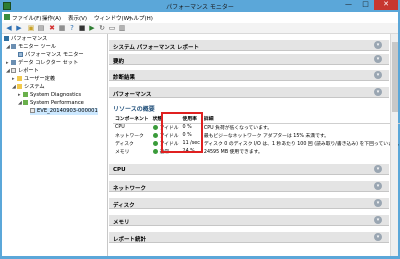 This screenshot has height=259, width=400. I want to click on section-label: CPU, so click(119, 170).